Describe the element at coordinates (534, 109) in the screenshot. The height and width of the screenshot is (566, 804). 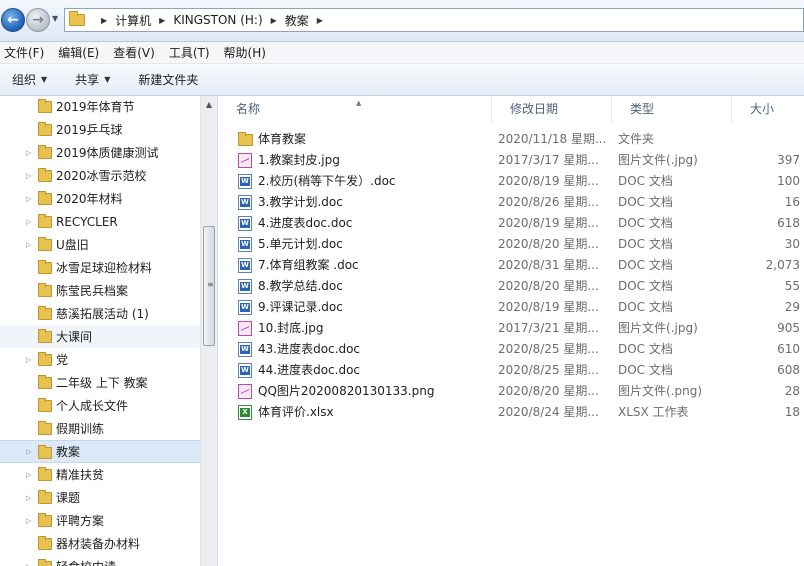
I see `column-date-label: 修改日期` at that location.